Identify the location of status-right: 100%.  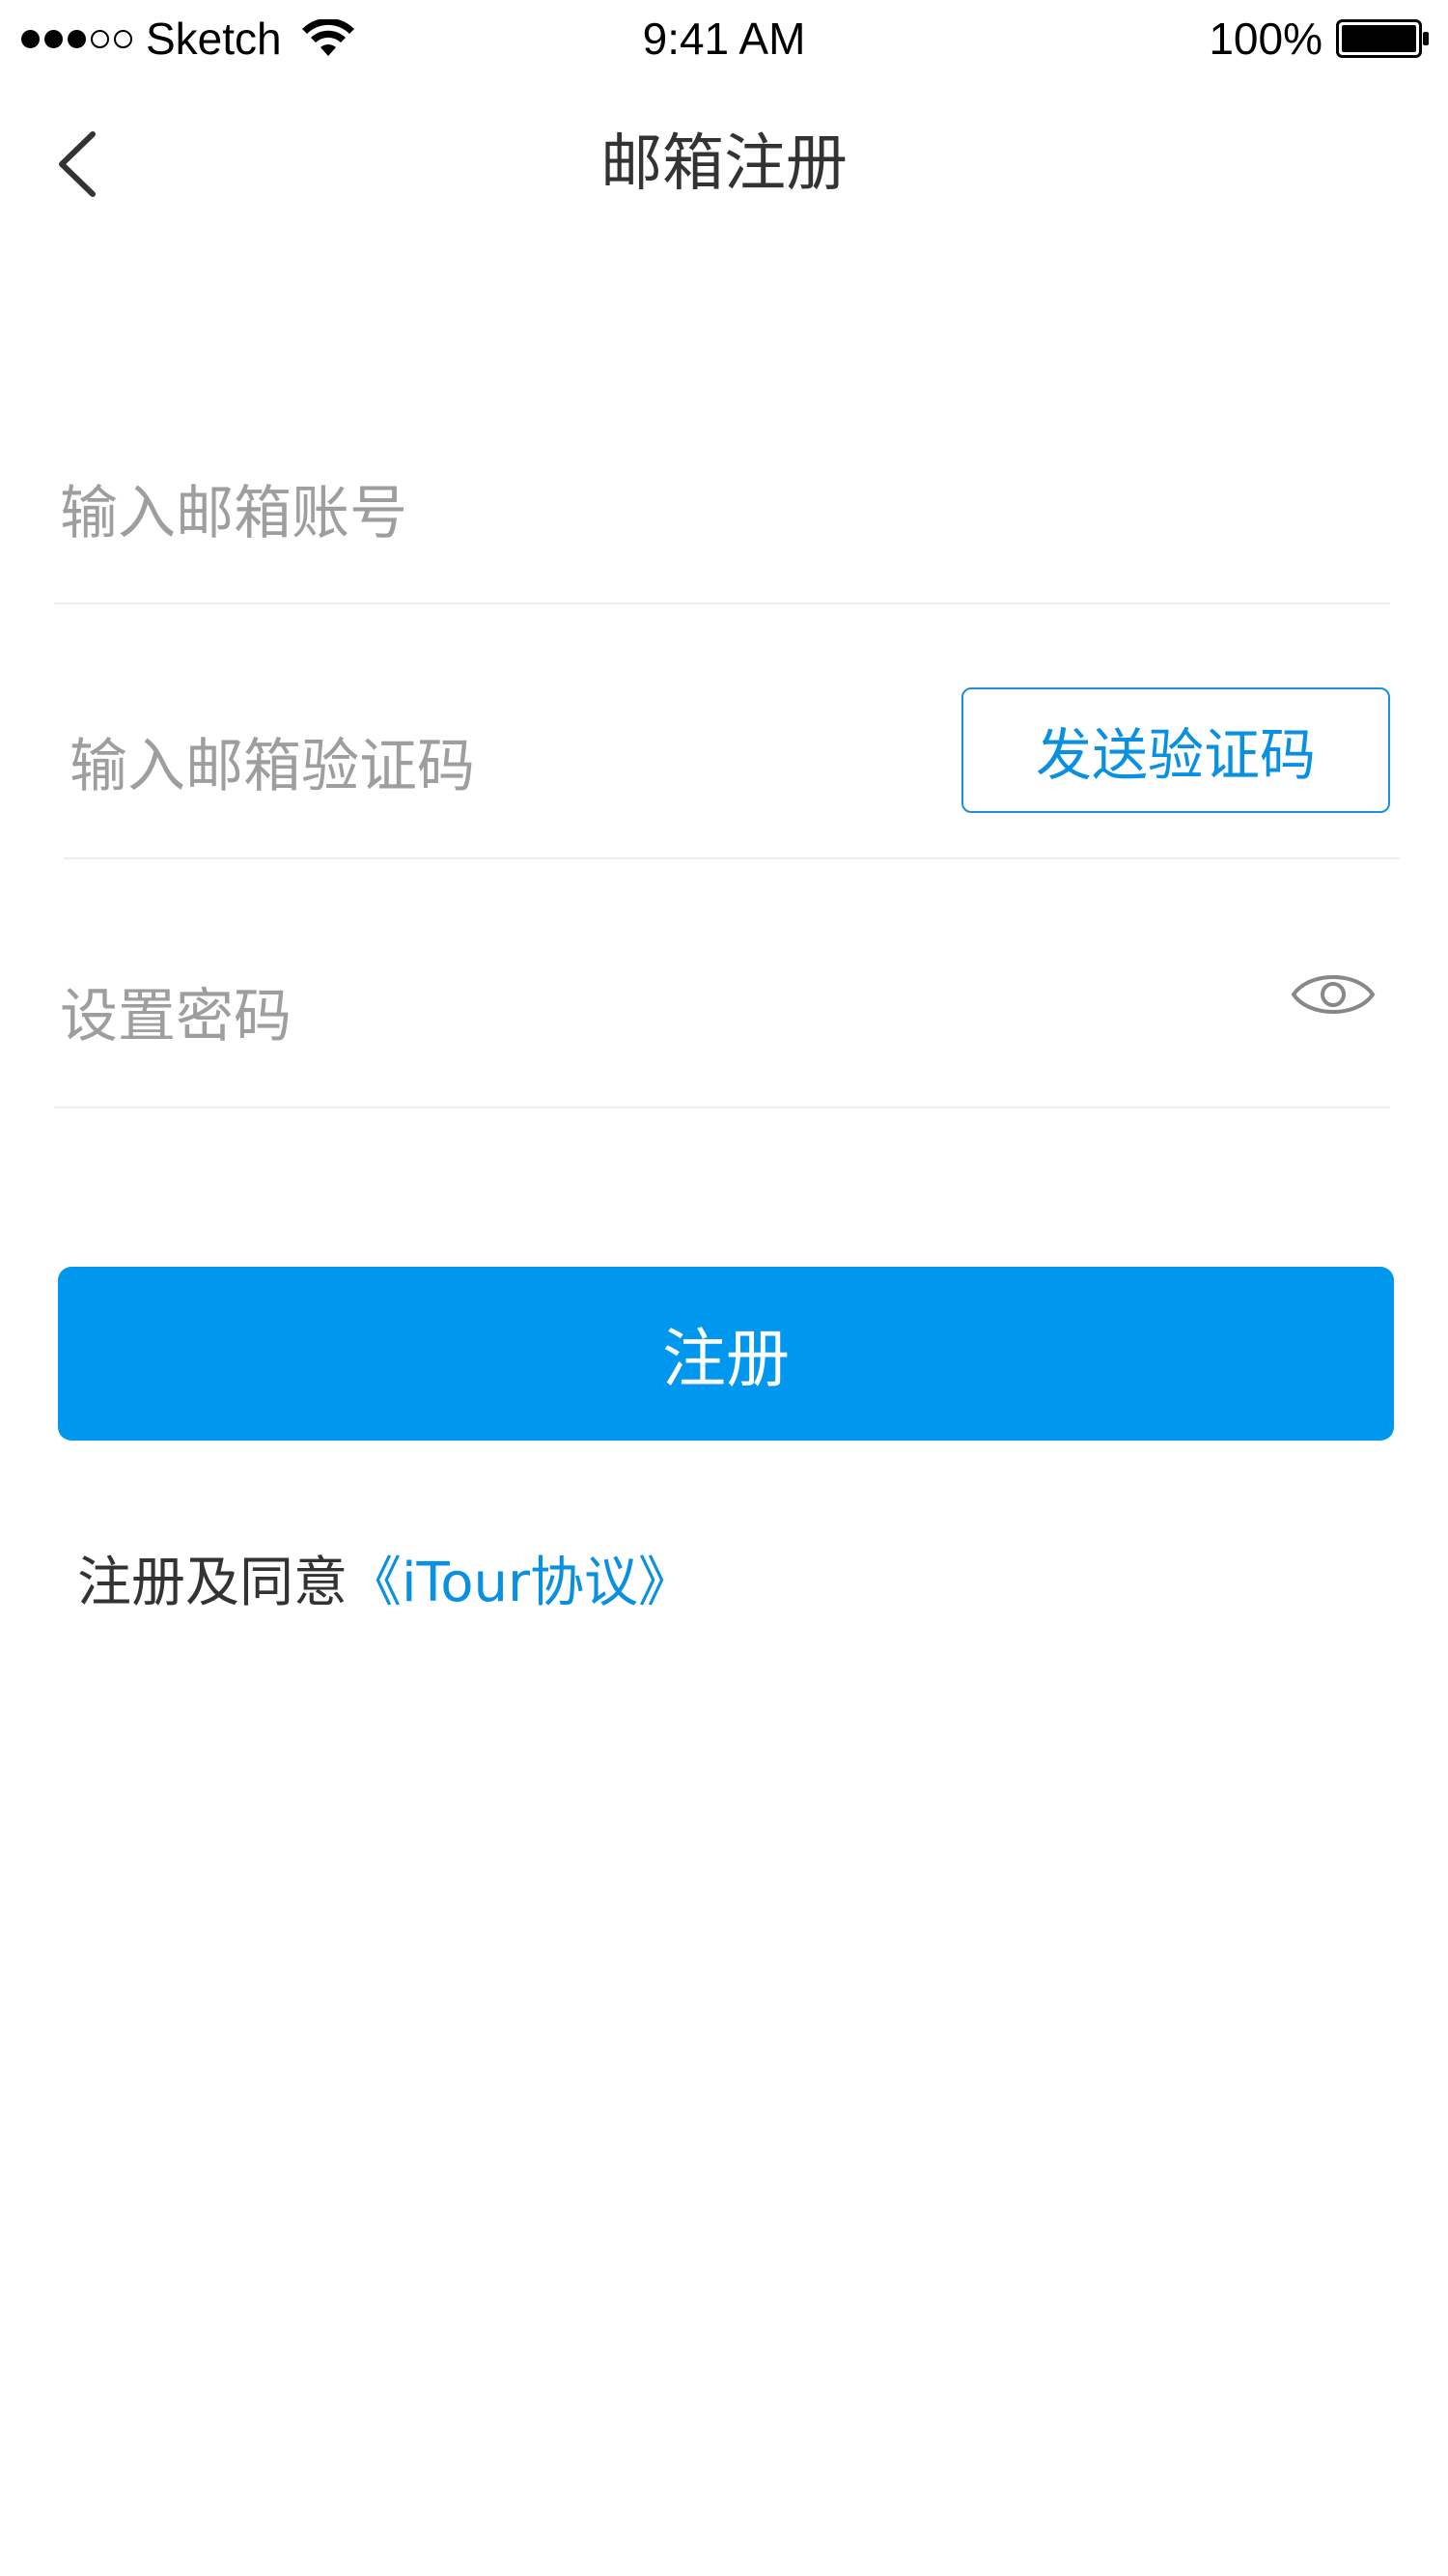
(1320, 39).